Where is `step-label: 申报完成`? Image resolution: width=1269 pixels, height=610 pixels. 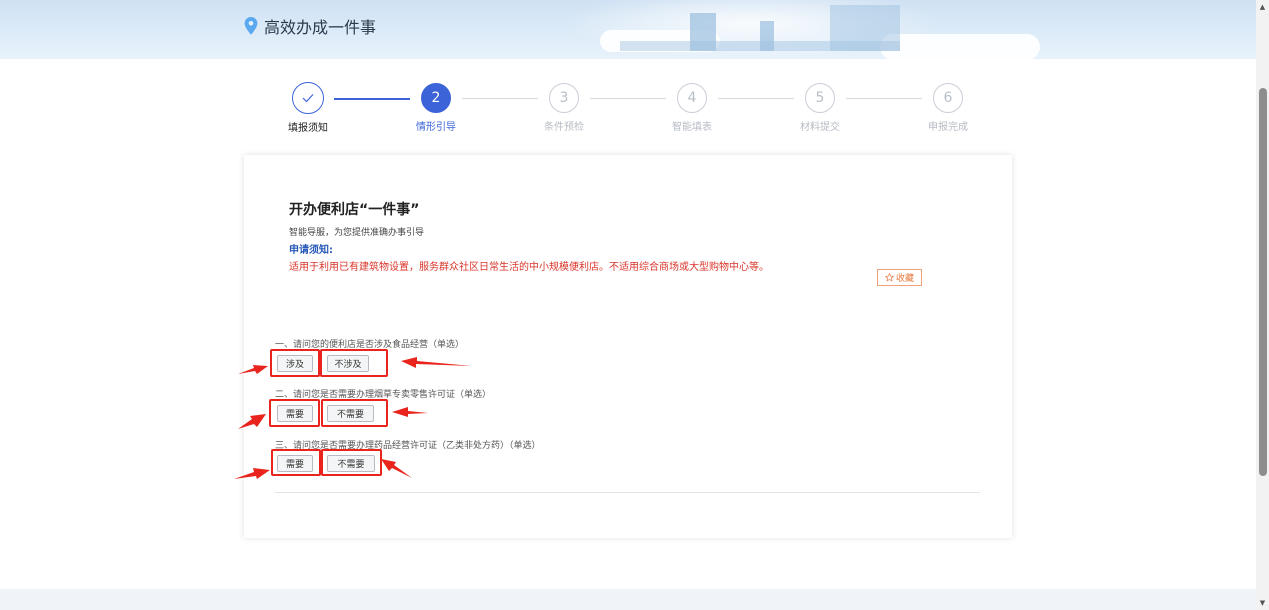 step-label: 申报完成 is located at coordinates (948, 127).